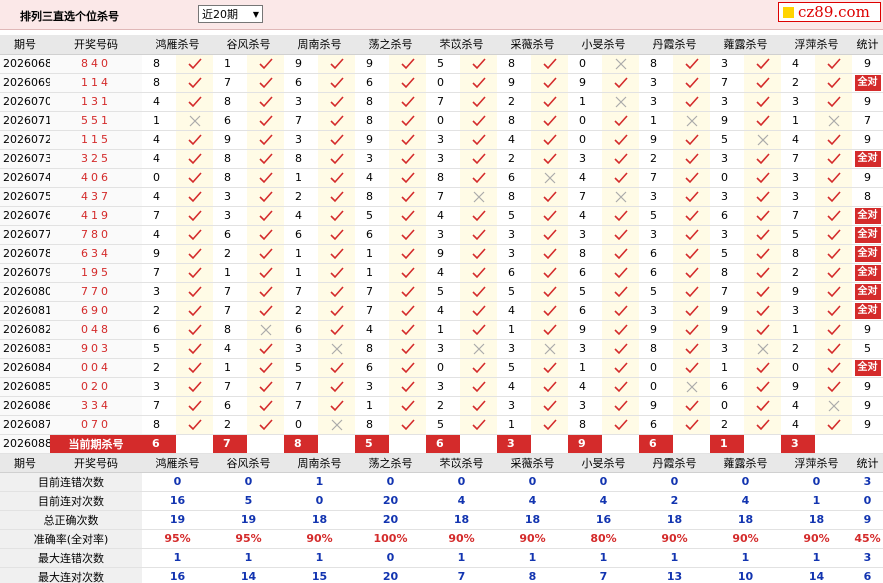  What do you see at coordinates (461, 501) in the screenshot?
I see `summary-value: 4` at bounding box center [461, 501].